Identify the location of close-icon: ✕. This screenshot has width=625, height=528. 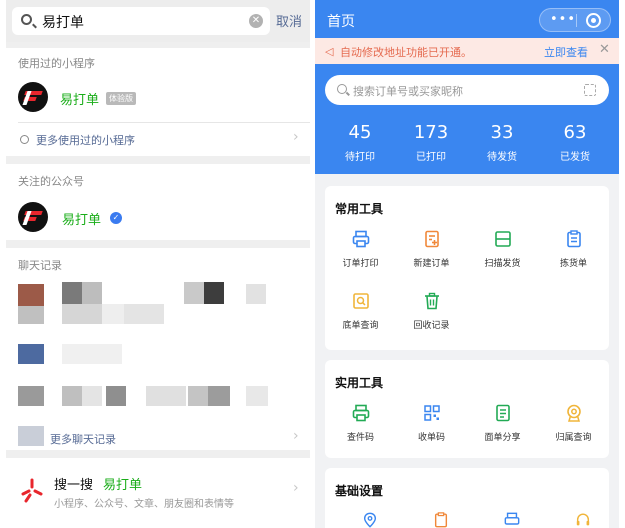
(604, 49).